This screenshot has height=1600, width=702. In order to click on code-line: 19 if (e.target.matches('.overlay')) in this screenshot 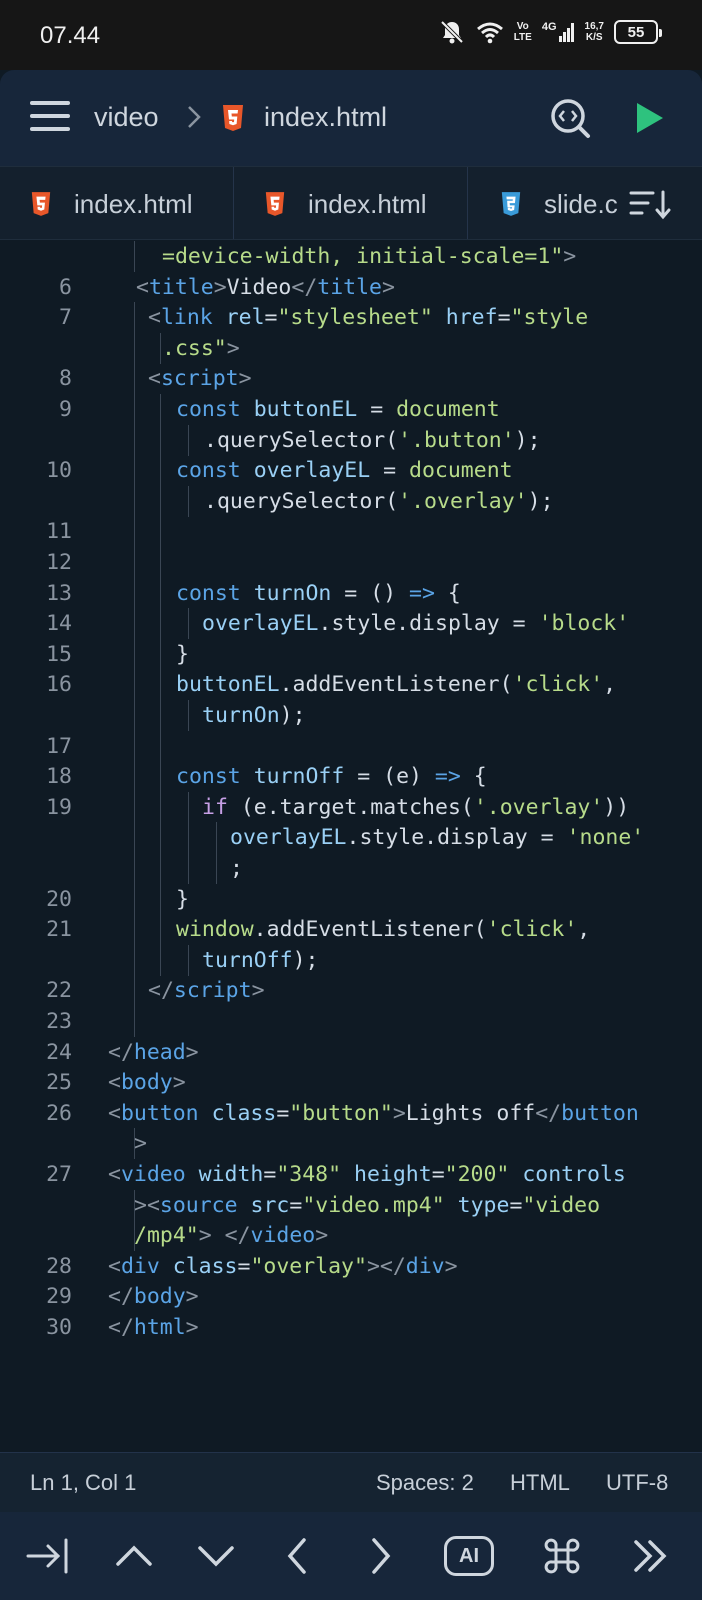, I will do `click(351, 807)`.